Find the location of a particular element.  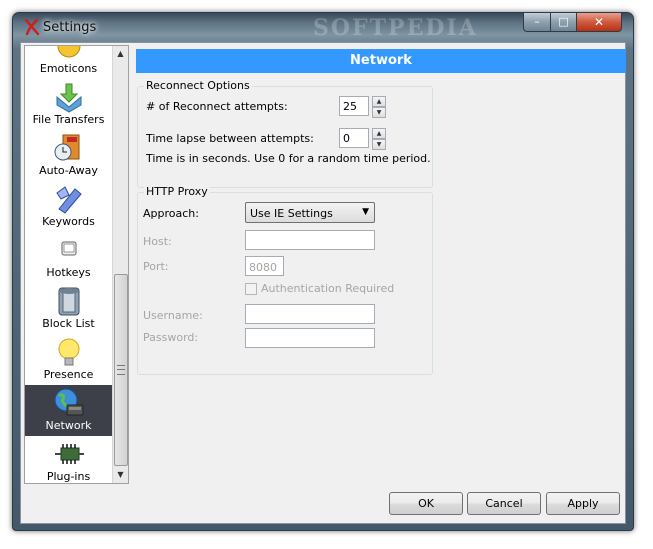

reconnect-attempts-stepper: ▲ ▼ is located at coordinates (379, 107).